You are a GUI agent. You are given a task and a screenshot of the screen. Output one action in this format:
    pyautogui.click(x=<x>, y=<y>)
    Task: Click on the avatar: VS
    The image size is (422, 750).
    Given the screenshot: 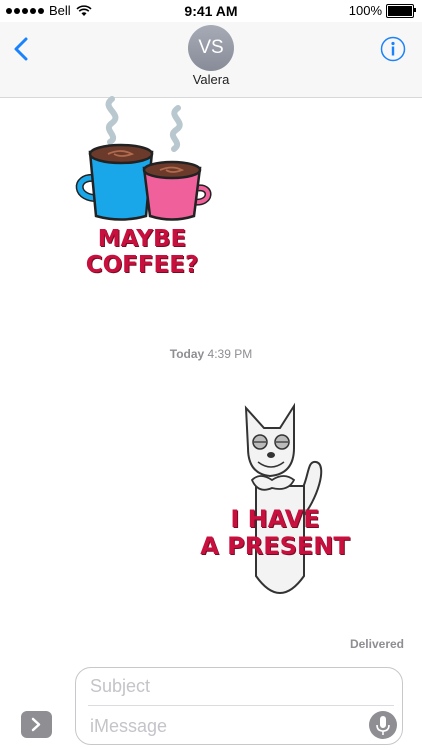 What is the action you would take?
    pyautogui.click(x=211, y=48)
    